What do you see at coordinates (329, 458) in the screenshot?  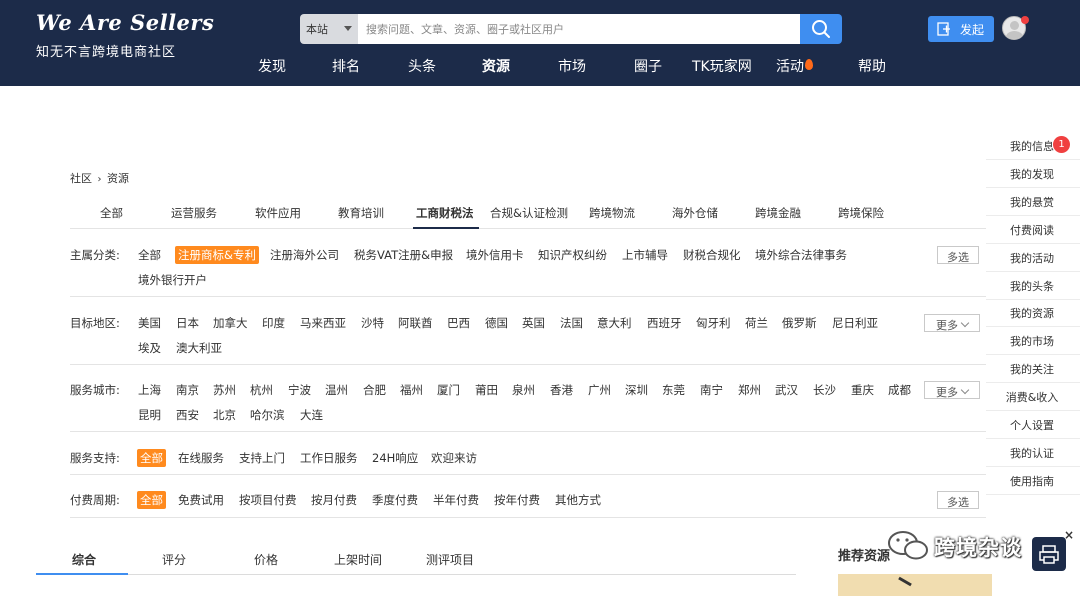 I see `filter-option: 工作日服务` at bounding box center [329, 458].